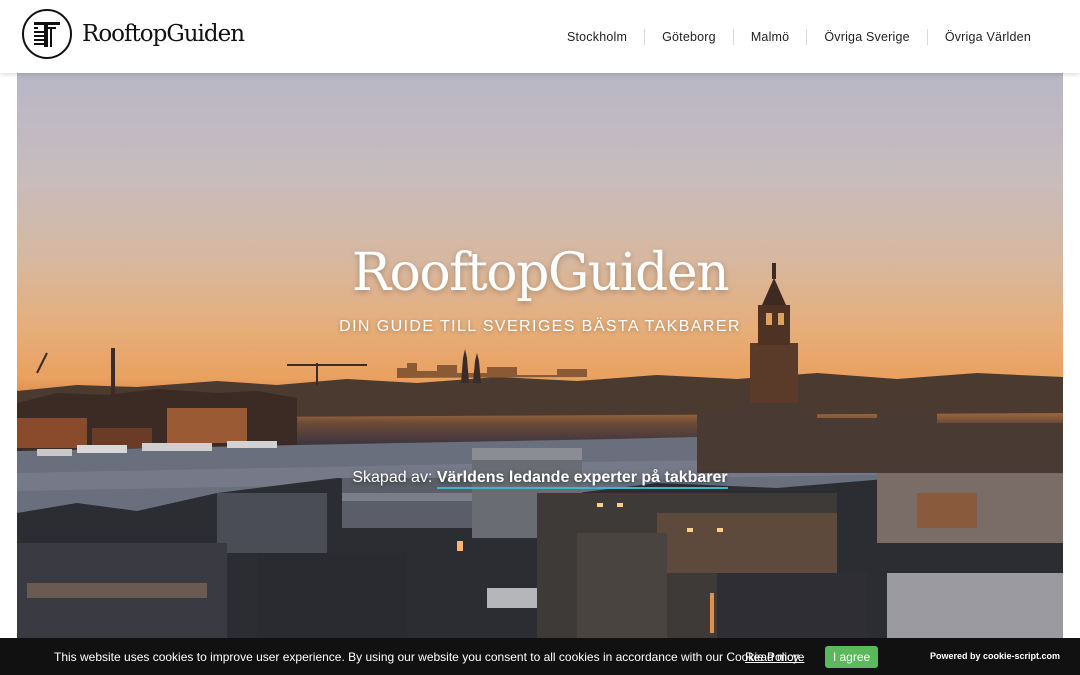 This screenshot has width=1080, height=675. I want to click on nav-item-goteborg: Göteborg, so click(688, 37).